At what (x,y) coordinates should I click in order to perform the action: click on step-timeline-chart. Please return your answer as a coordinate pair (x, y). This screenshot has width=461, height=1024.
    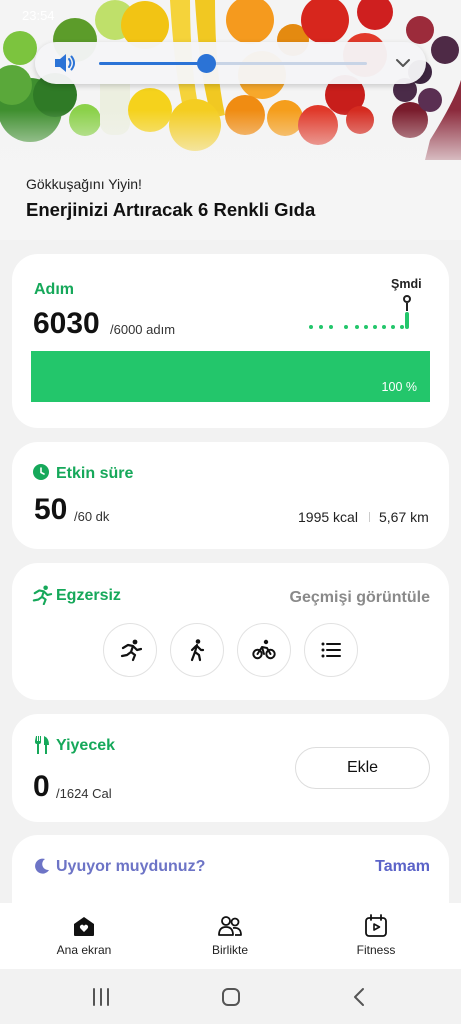
    Looking at the image, I should click on (359, 320).